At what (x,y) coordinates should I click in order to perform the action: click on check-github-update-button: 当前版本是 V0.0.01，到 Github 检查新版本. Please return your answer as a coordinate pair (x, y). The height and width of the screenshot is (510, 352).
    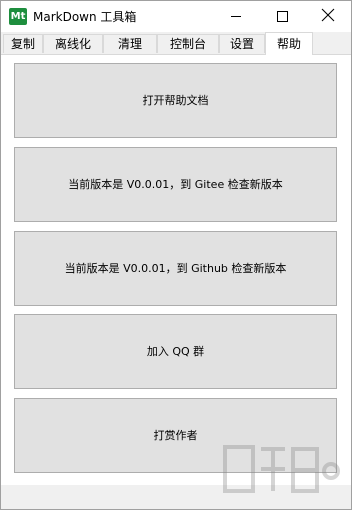
    Looking at the image, I should click on (175, 268).